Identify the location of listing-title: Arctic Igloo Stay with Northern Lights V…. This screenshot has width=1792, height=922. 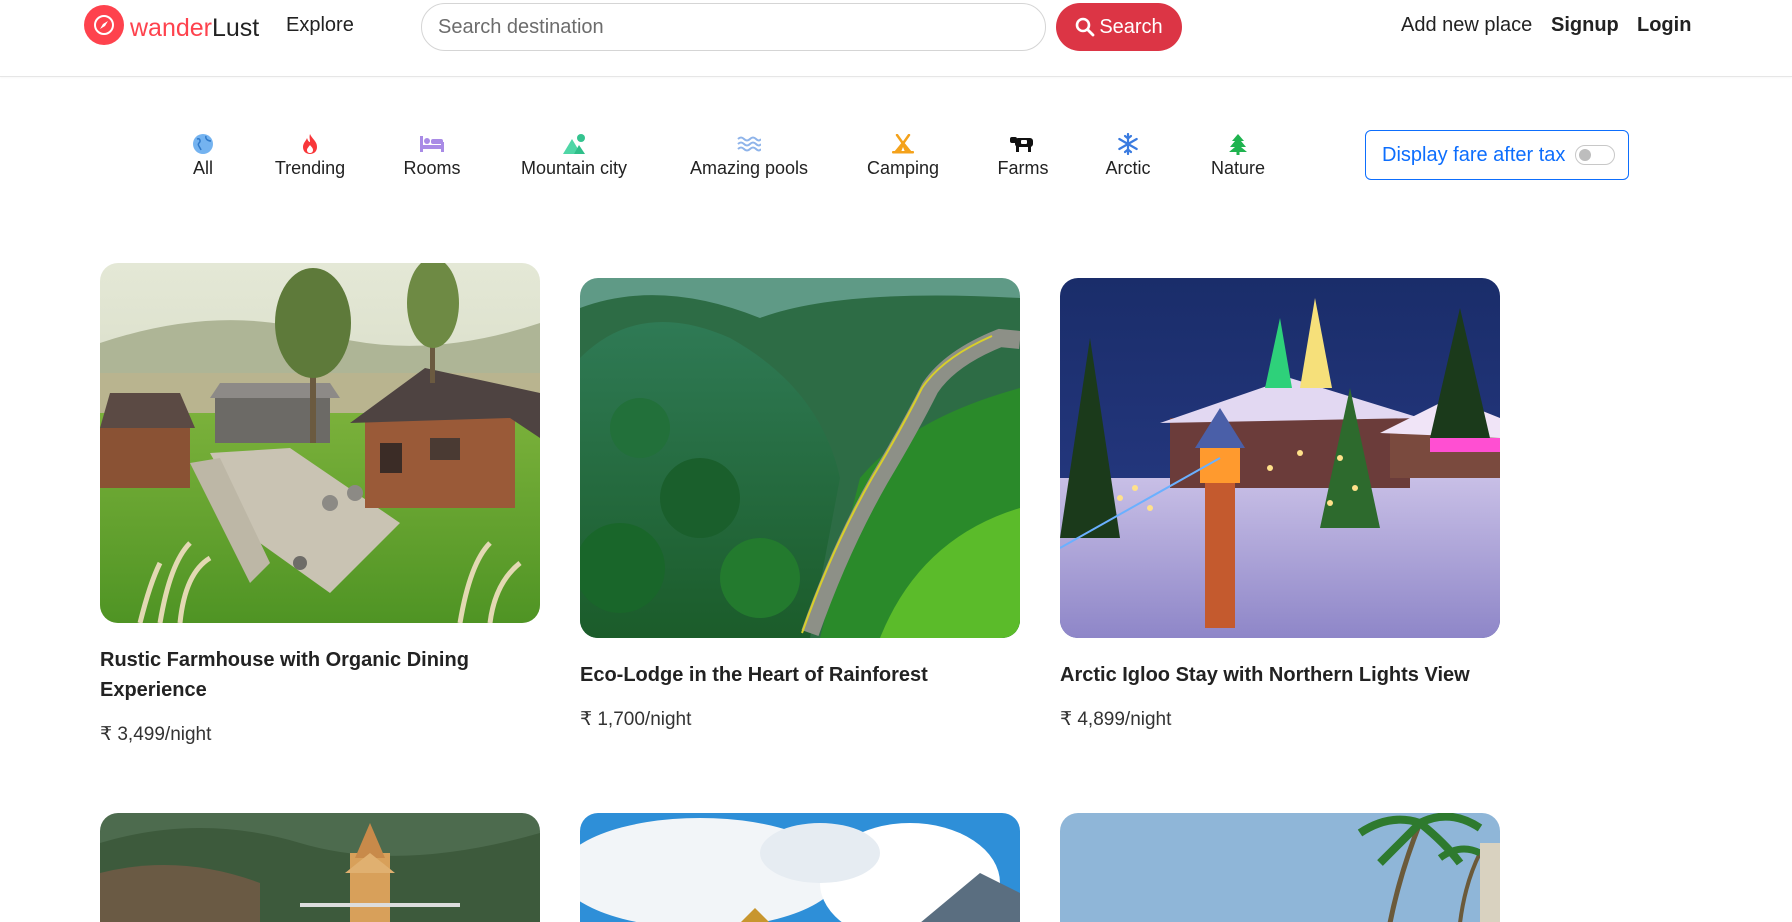
(1265, 675).